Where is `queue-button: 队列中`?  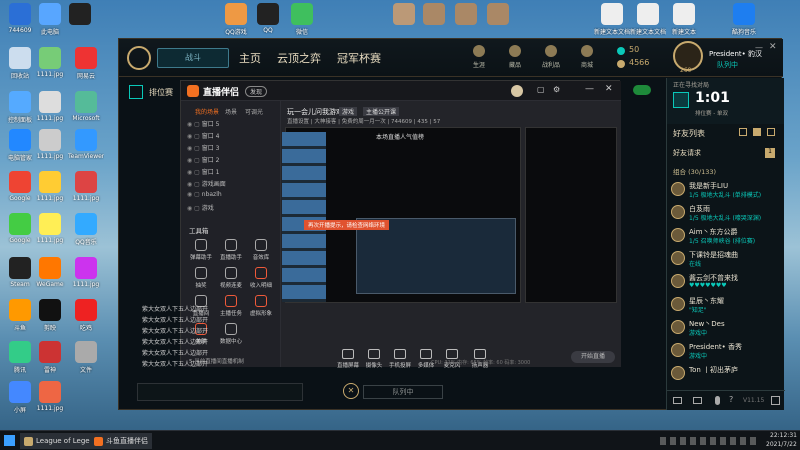
queue-button: 队列中 is located at coordinates (403, 392).